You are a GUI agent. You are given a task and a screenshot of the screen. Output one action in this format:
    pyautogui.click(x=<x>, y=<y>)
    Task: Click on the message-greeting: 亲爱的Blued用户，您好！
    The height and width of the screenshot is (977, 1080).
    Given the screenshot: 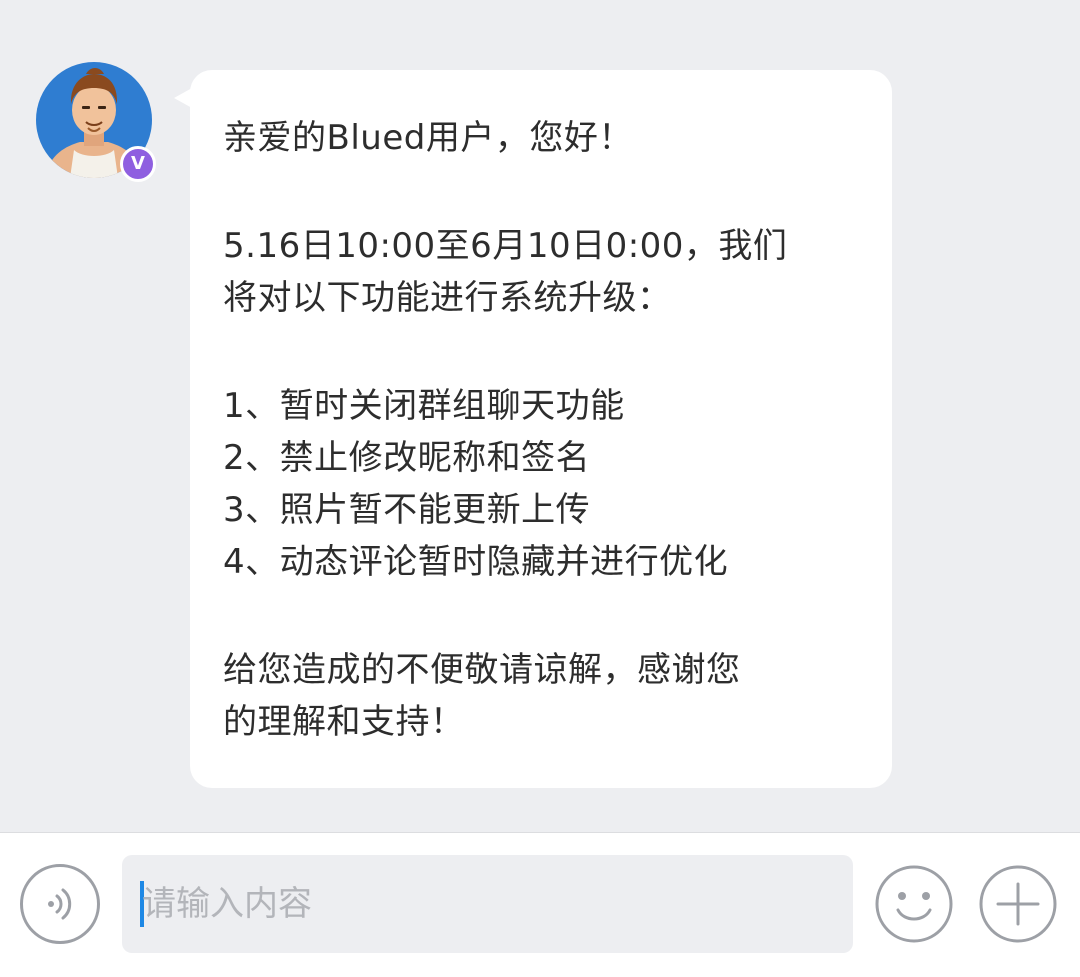 What is the action you would take?
    pyautogui.click(x=428, y=138)
    